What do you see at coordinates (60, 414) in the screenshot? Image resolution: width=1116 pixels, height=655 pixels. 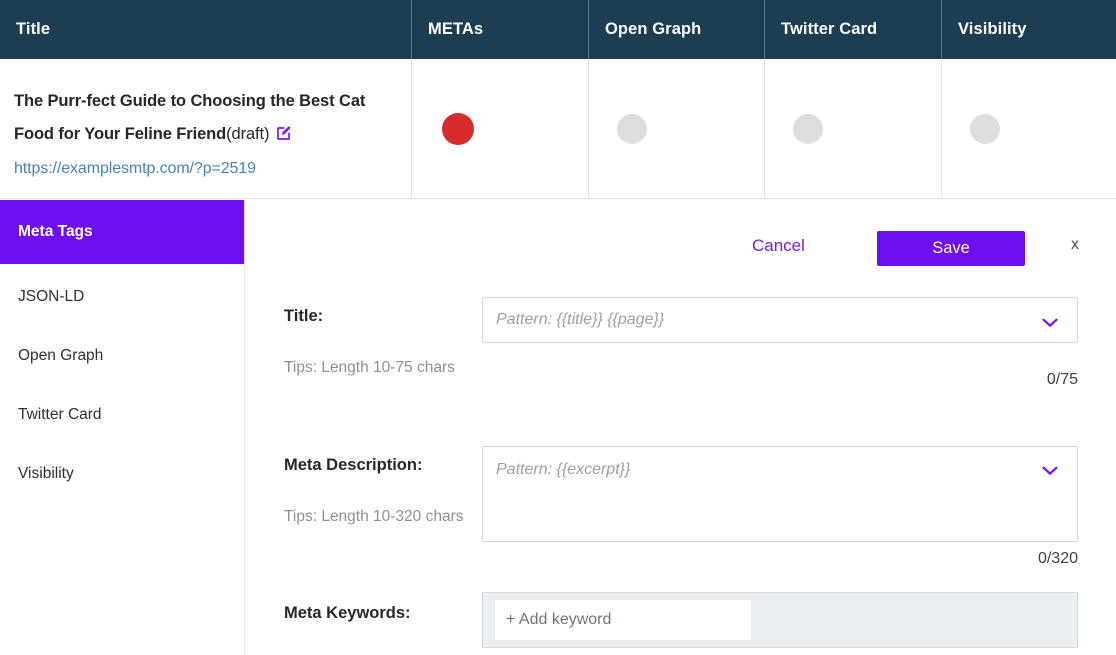 I see `sidebar-item-label: Twitter Card` at bounding box center [60, 414].